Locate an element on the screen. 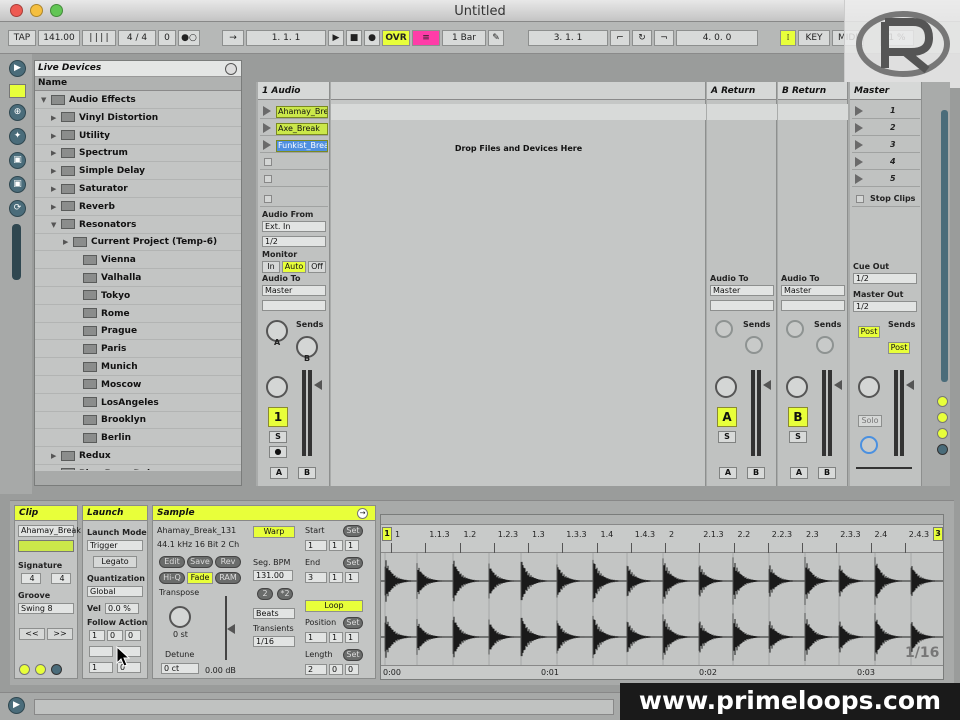 The height and width of the screenshot is (720, 960). expand-down-icon: ▼ is located at coordinates (56, 225).